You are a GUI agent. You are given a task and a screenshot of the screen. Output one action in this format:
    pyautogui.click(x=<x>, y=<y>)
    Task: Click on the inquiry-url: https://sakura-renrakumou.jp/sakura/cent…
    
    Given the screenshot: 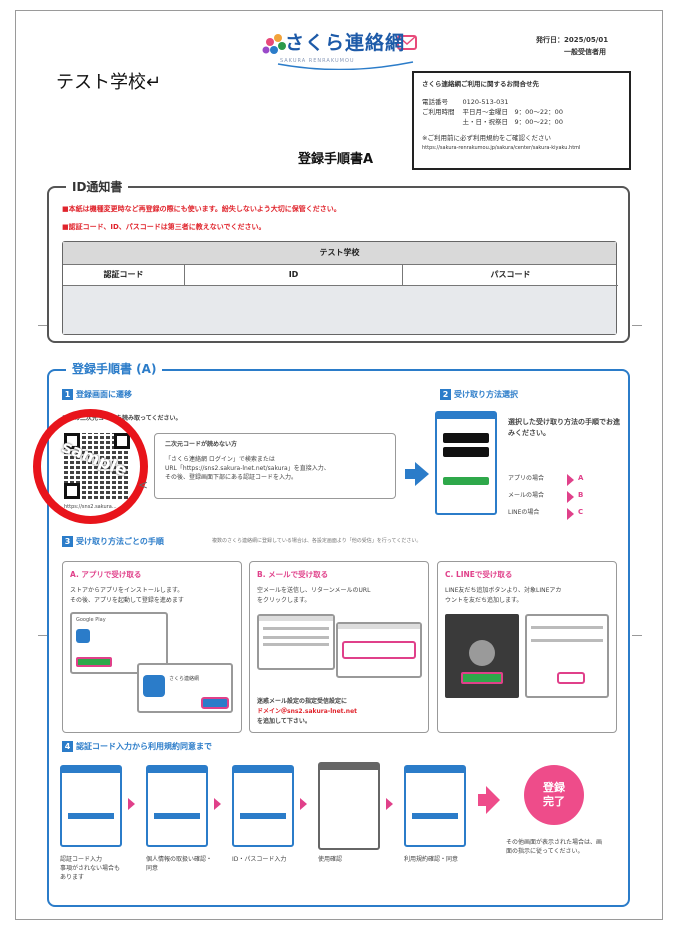 What is the action you would take?
    pyautogui.click(x=521, y=148)
    